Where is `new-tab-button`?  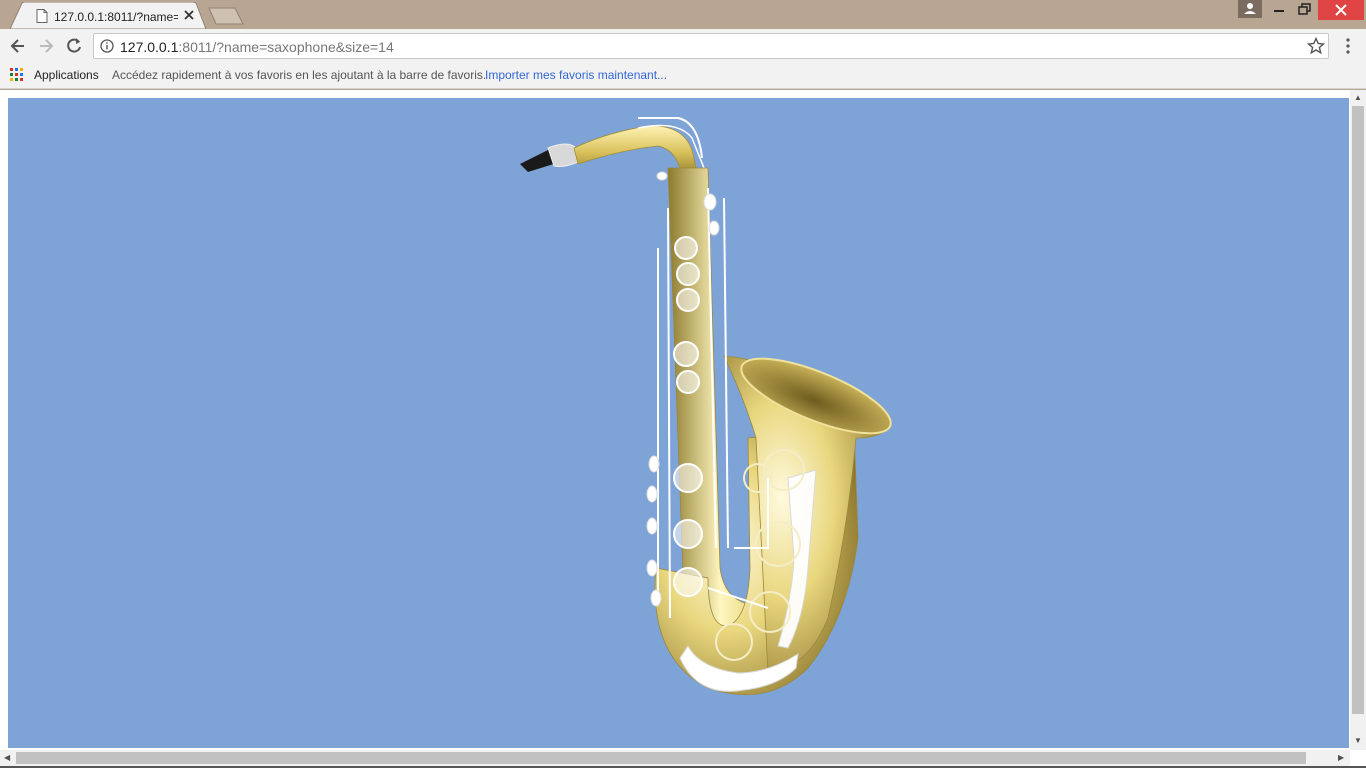
new-tab-button is located at coordinates (226, 16).